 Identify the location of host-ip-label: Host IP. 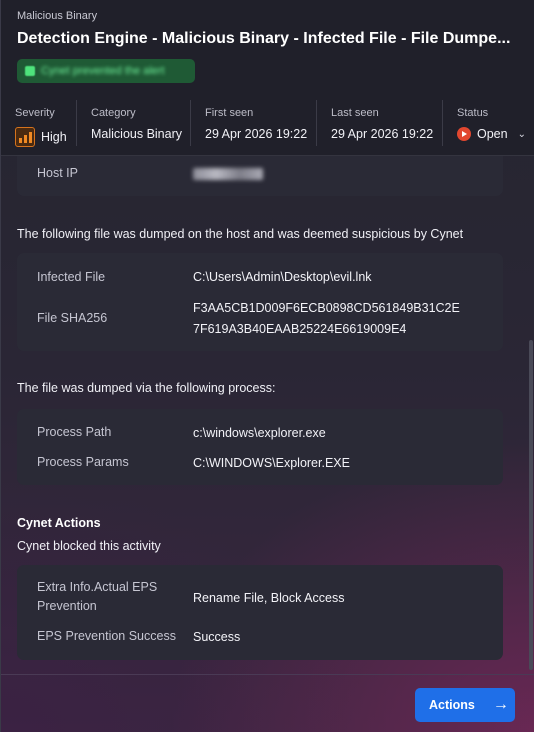
(57, 173).